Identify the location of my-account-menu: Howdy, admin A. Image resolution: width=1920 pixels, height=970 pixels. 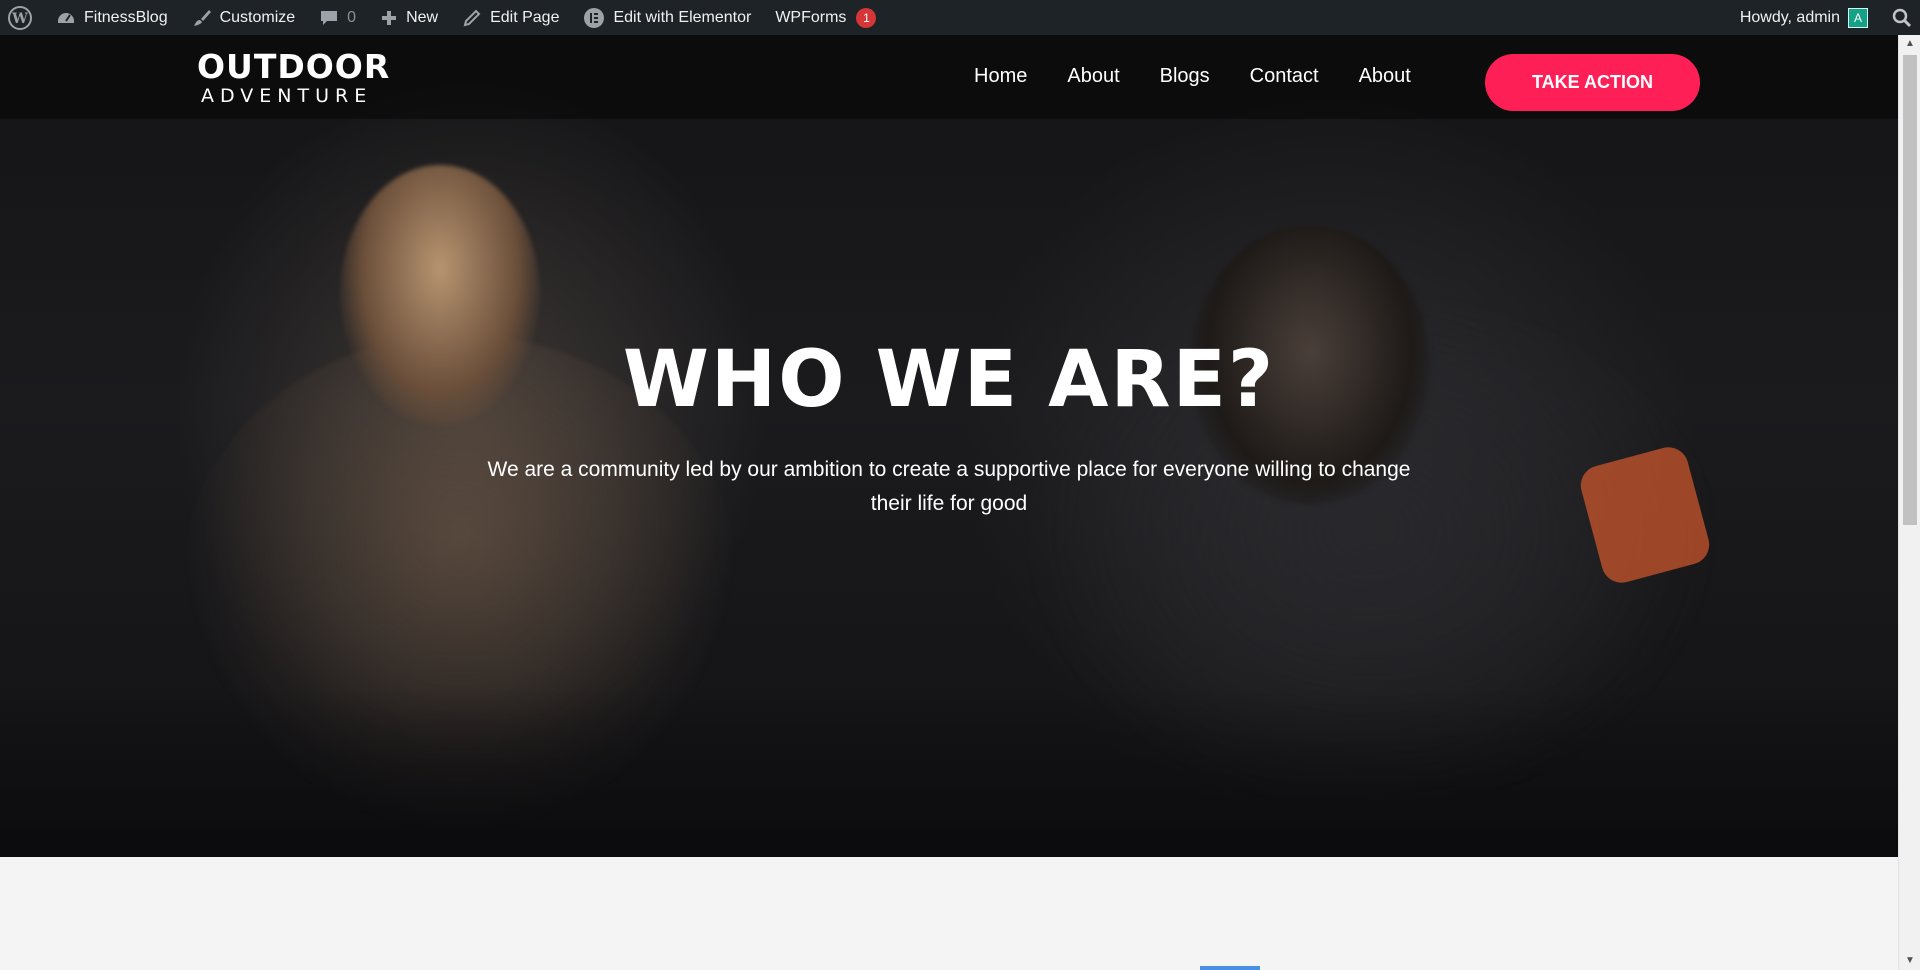
(1804, 17).